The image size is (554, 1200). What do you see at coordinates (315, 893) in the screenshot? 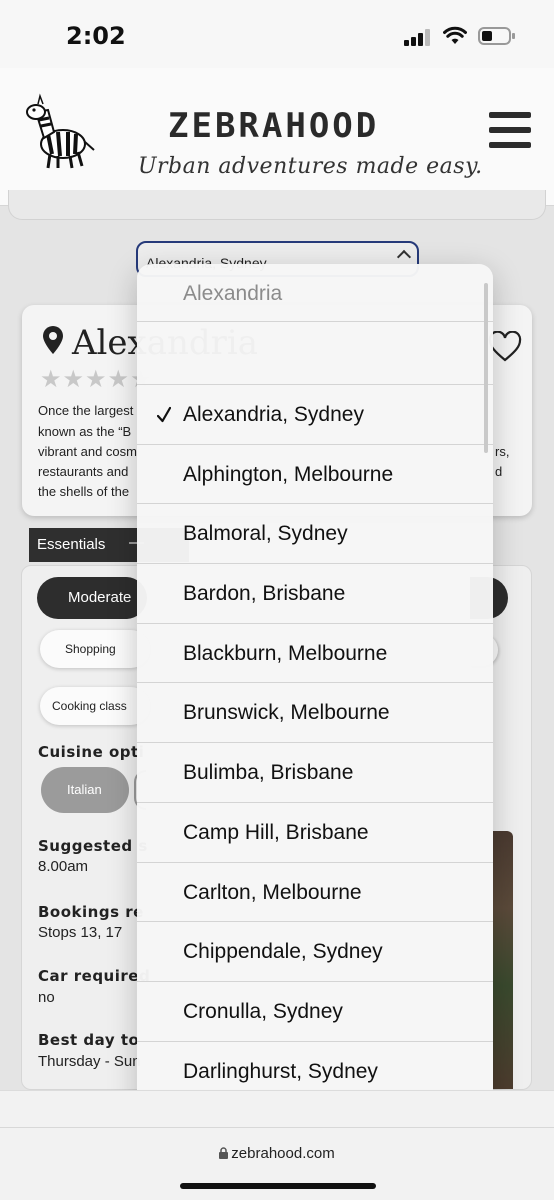
I see `dropdown-option: Carlton, Melbourne` at bounding box center [315, 893].